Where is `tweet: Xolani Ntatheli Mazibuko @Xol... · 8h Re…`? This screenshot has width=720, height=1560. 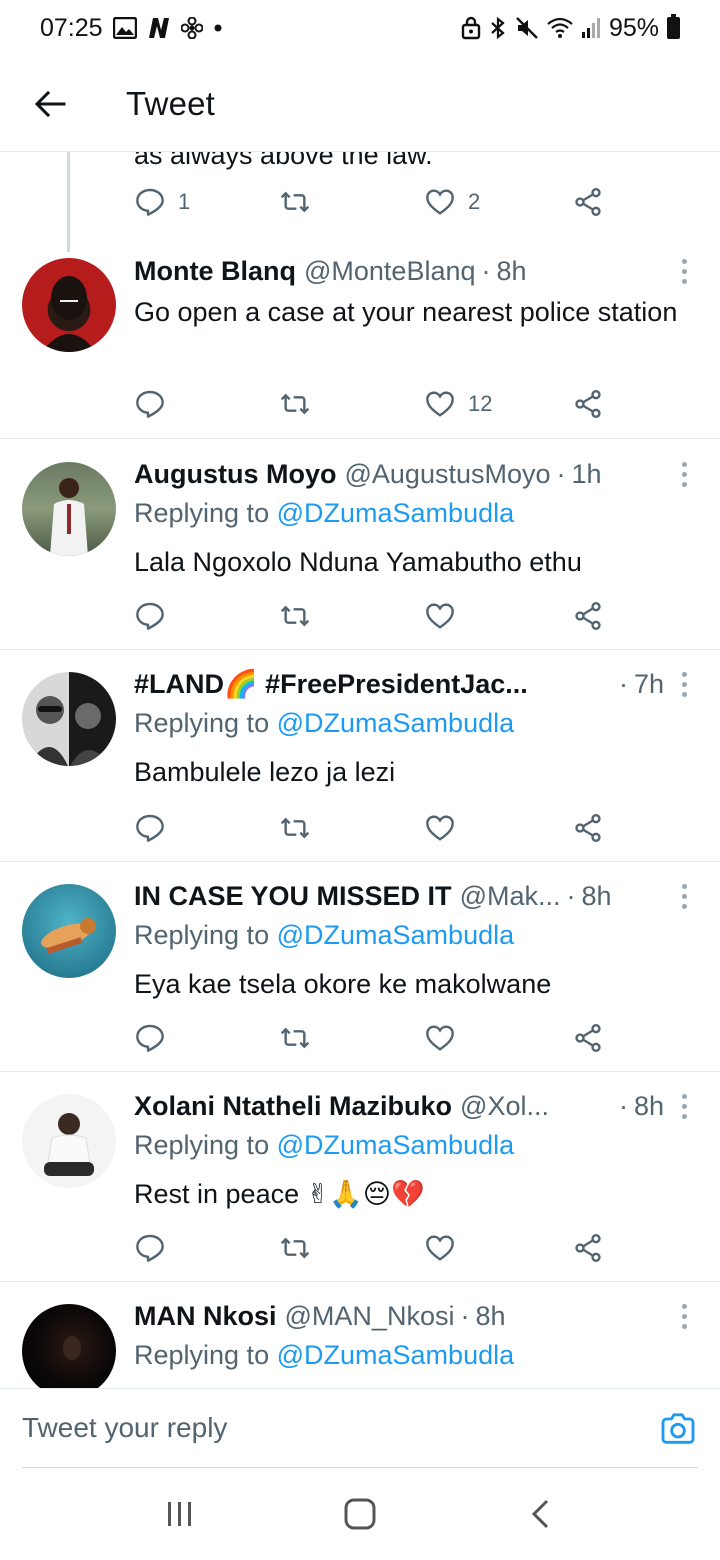 tweet: Xolani Ntatheli Mazibuko @Xol... · 8h Re… is located at coordinates (360, 1177).